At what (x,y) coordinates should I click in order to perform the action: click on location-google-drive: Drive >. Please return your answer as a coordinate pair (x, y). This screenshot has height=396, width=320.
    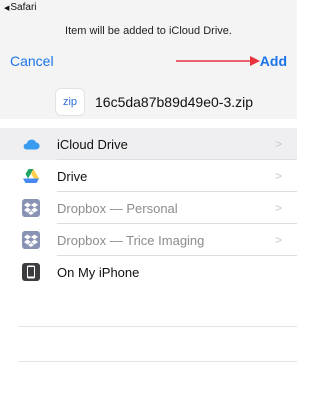
    Looking at the image, I should click on (148, 176).